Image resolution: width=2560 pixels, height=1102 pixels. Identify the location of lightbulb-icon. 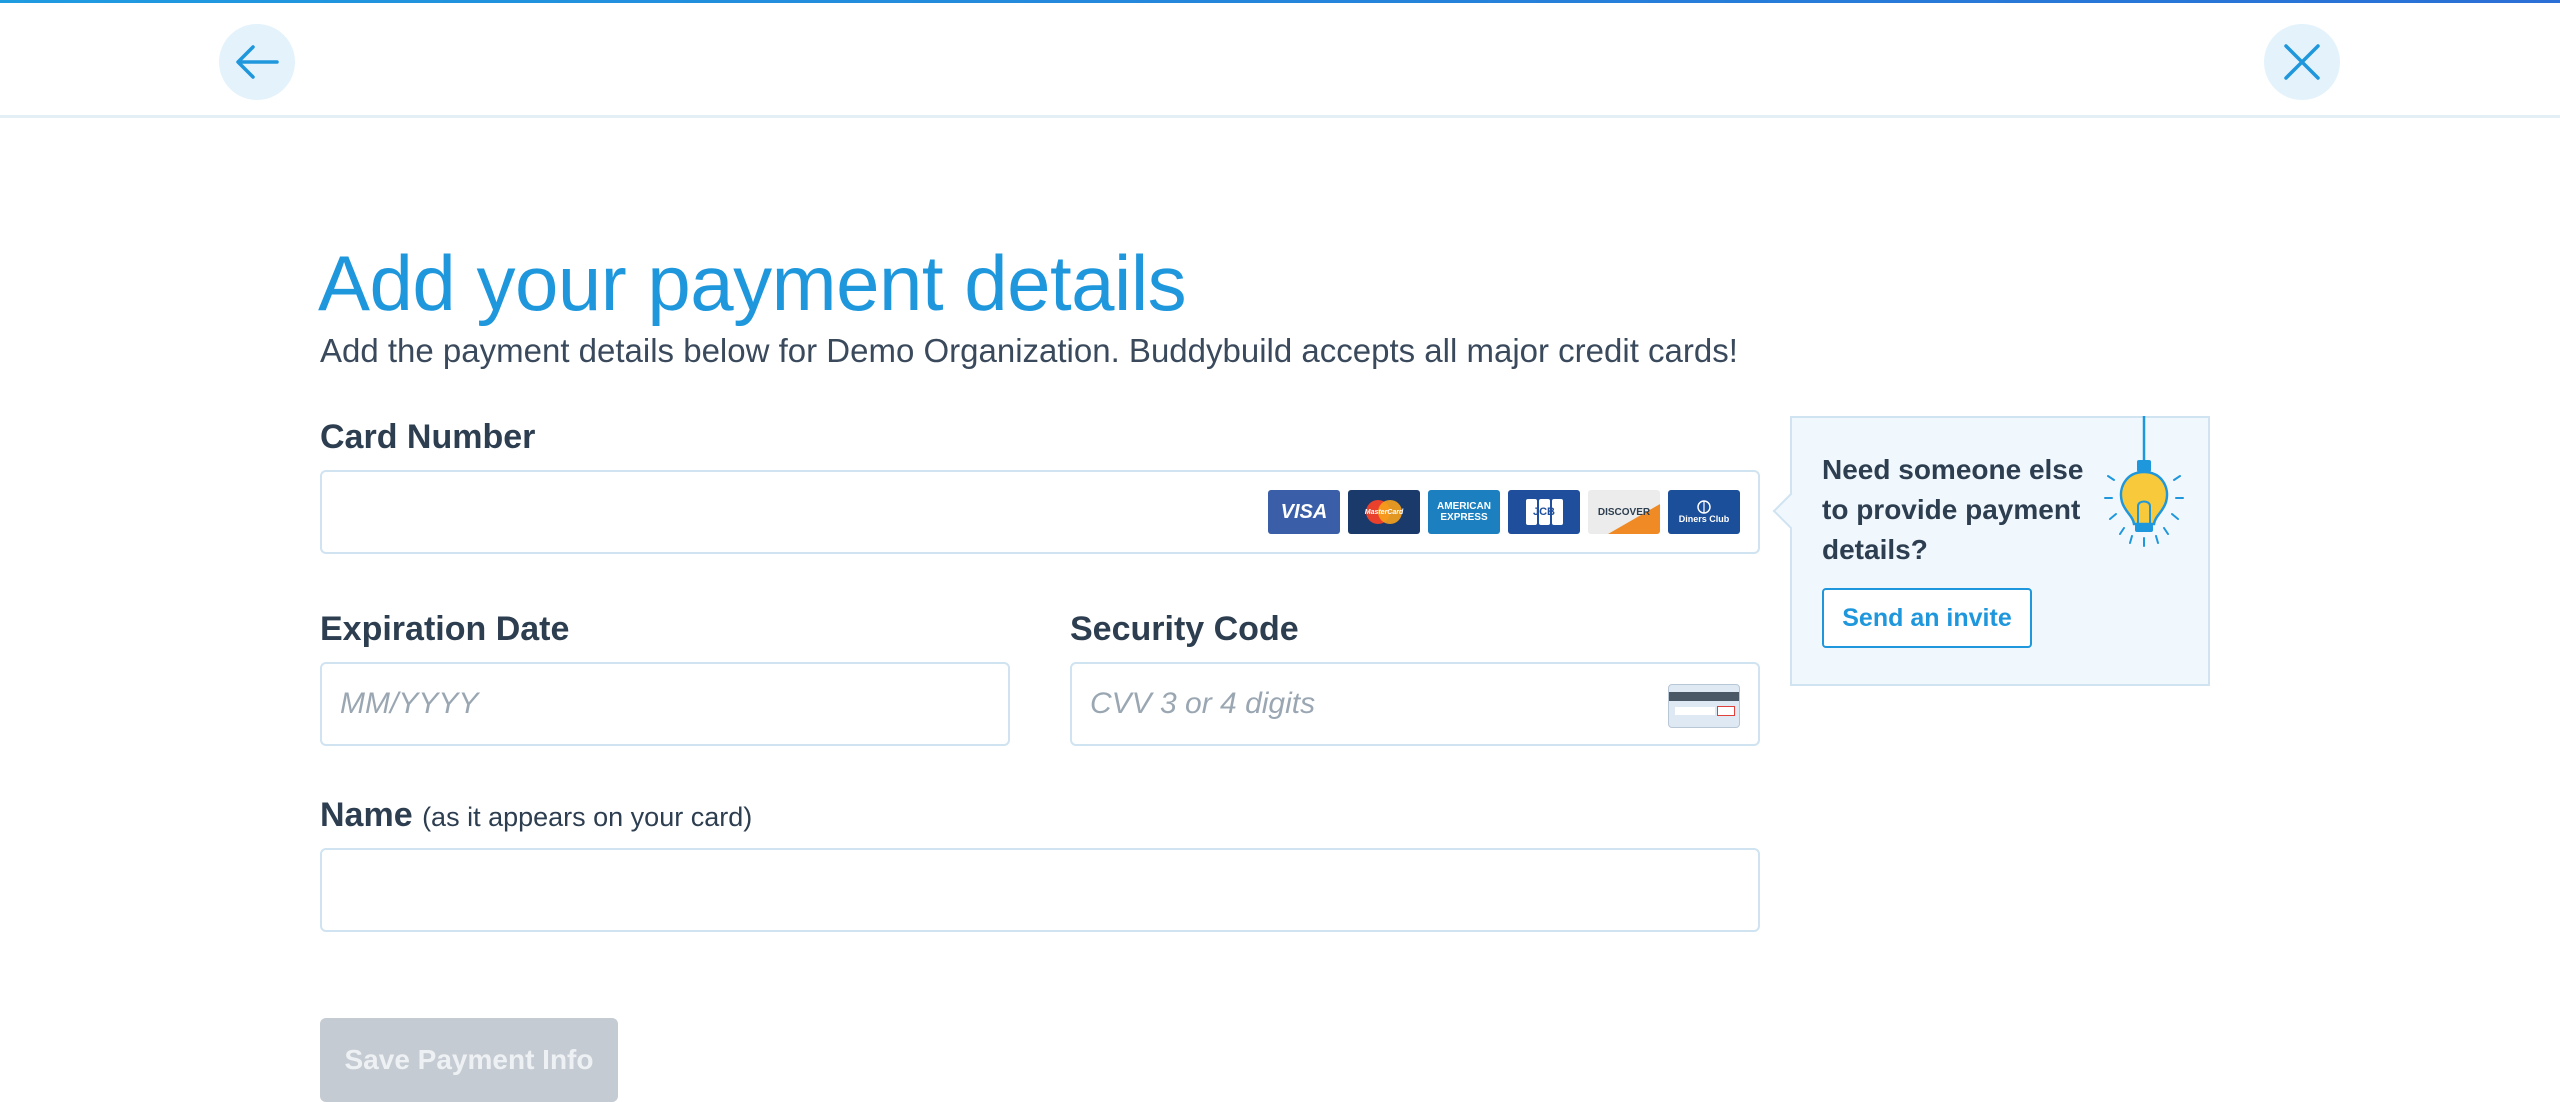
(2144, 481).